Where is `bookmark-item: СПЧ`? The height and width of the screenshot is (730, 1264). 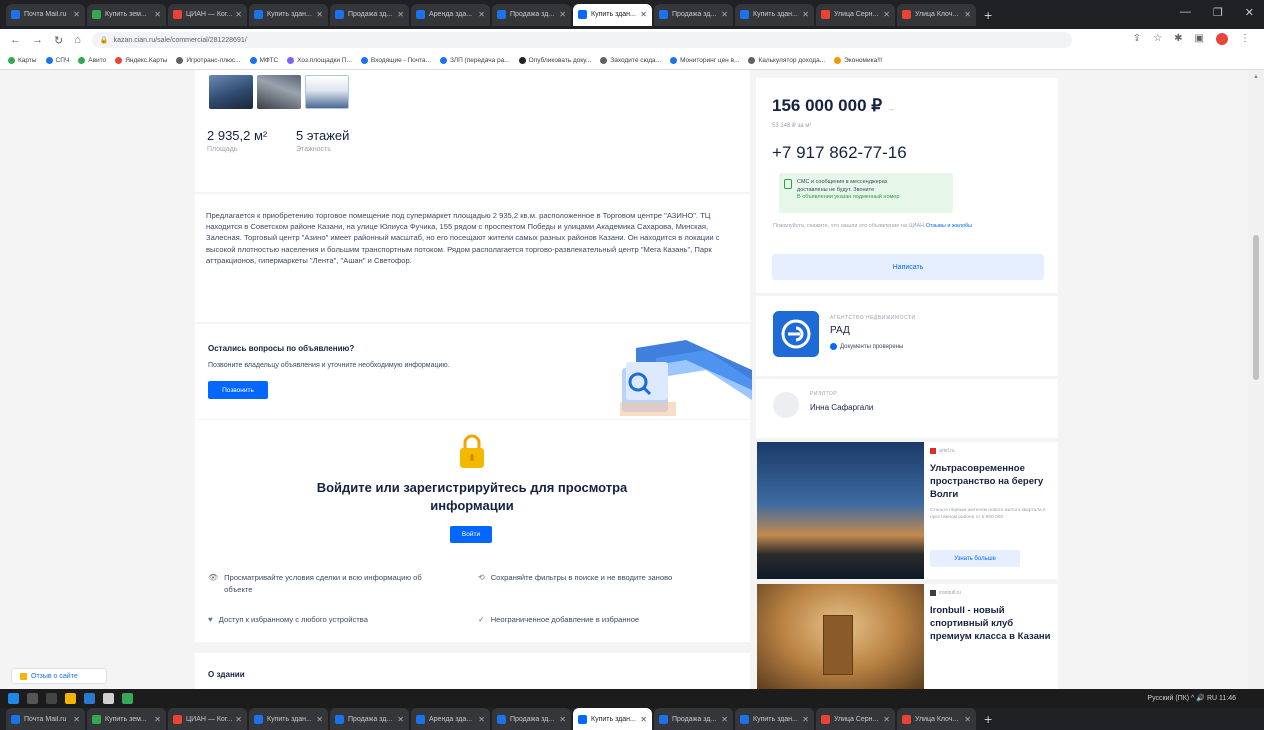
bookmark-item: СПЧ is located at coordinates (57, 60).